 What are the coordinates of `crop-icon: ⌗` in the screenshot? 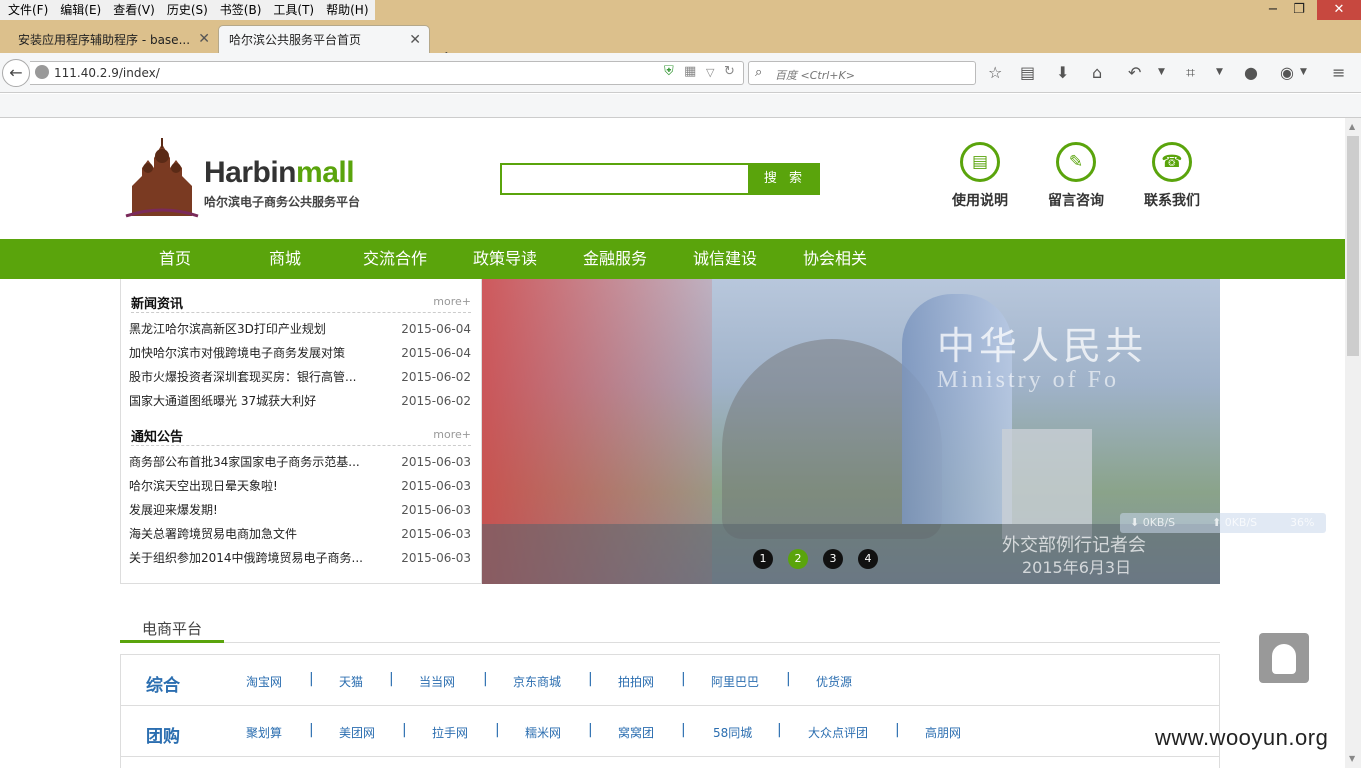 It's located at (1190, 73).